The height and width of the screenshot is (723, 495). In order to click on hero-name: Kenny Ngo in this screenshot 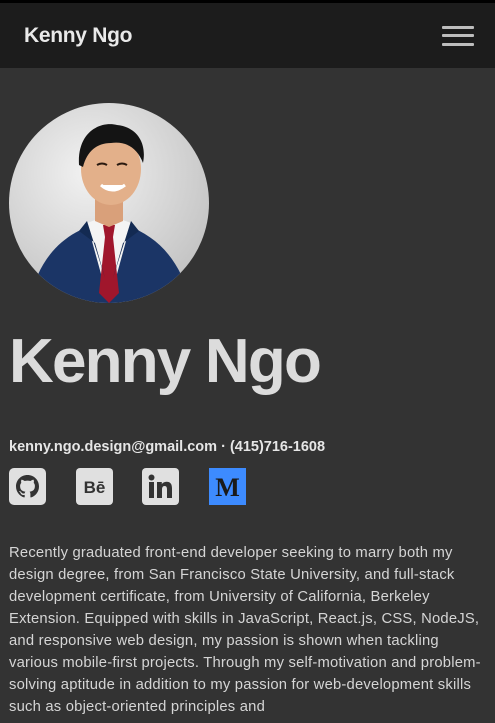, I will do `click(165, 361)`.